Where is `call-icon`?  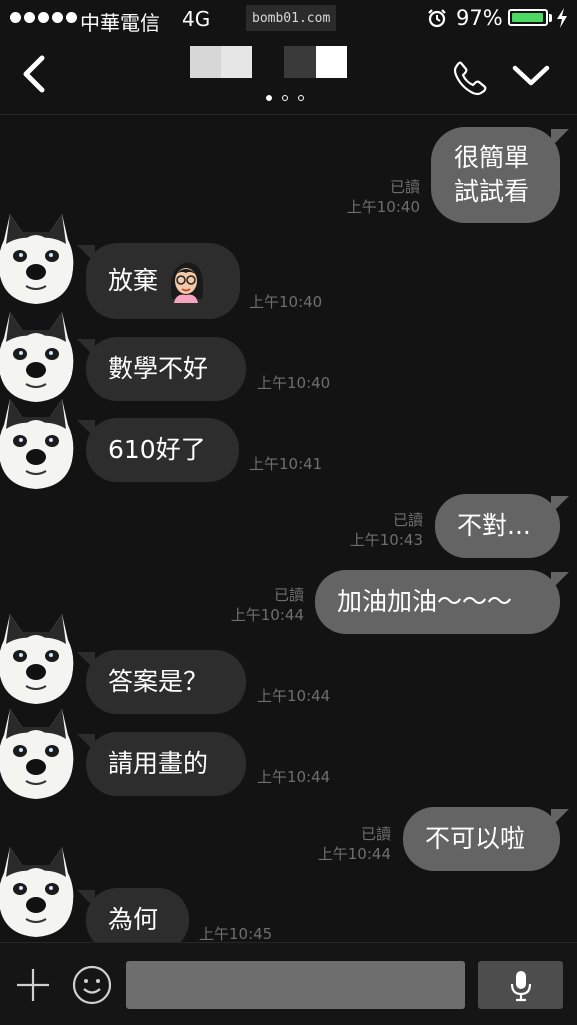 call-icon is located at coordinates (470, 78).